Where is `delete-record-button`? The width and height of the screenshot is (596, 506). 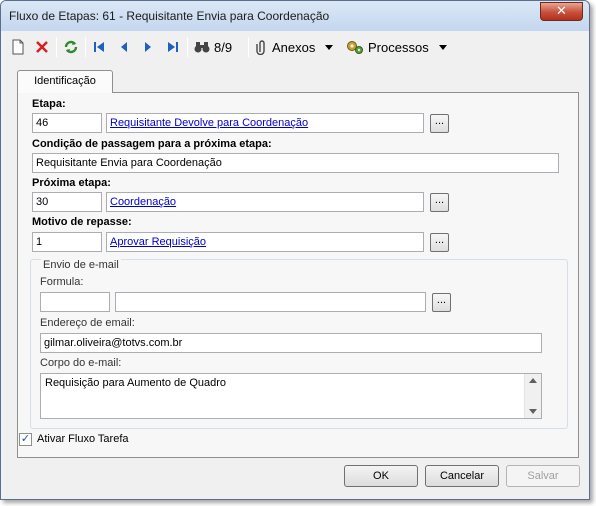 delete-record-button is located at coordinates (42, 47).